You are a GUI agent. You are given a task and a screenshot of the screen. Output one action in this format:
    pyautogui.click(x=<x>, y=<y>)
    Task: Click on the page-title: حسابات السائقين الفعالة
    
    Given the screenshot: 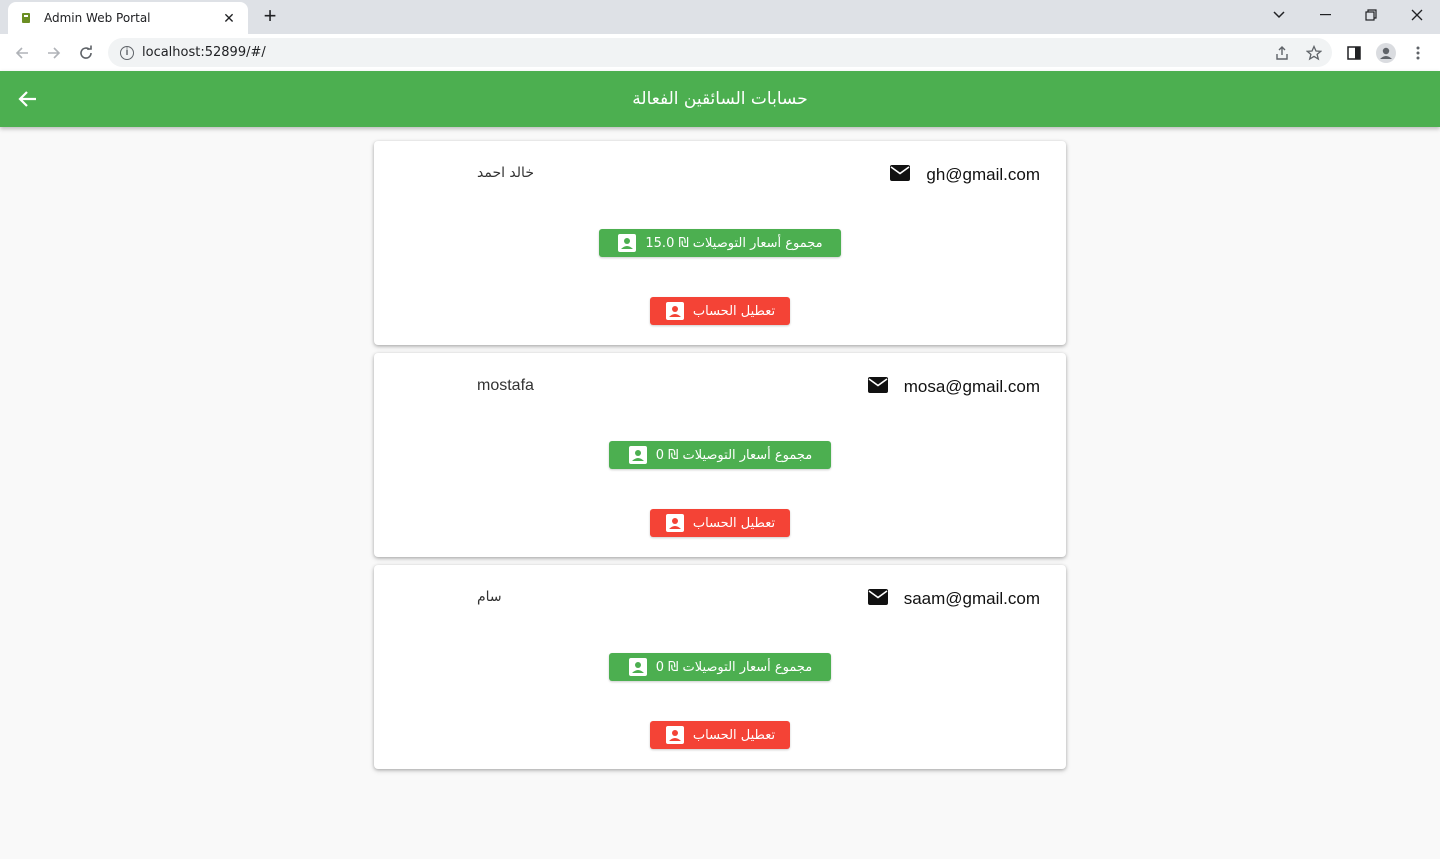 What is the action you would take?
    pyautogui.click(x=720, y=99)
    